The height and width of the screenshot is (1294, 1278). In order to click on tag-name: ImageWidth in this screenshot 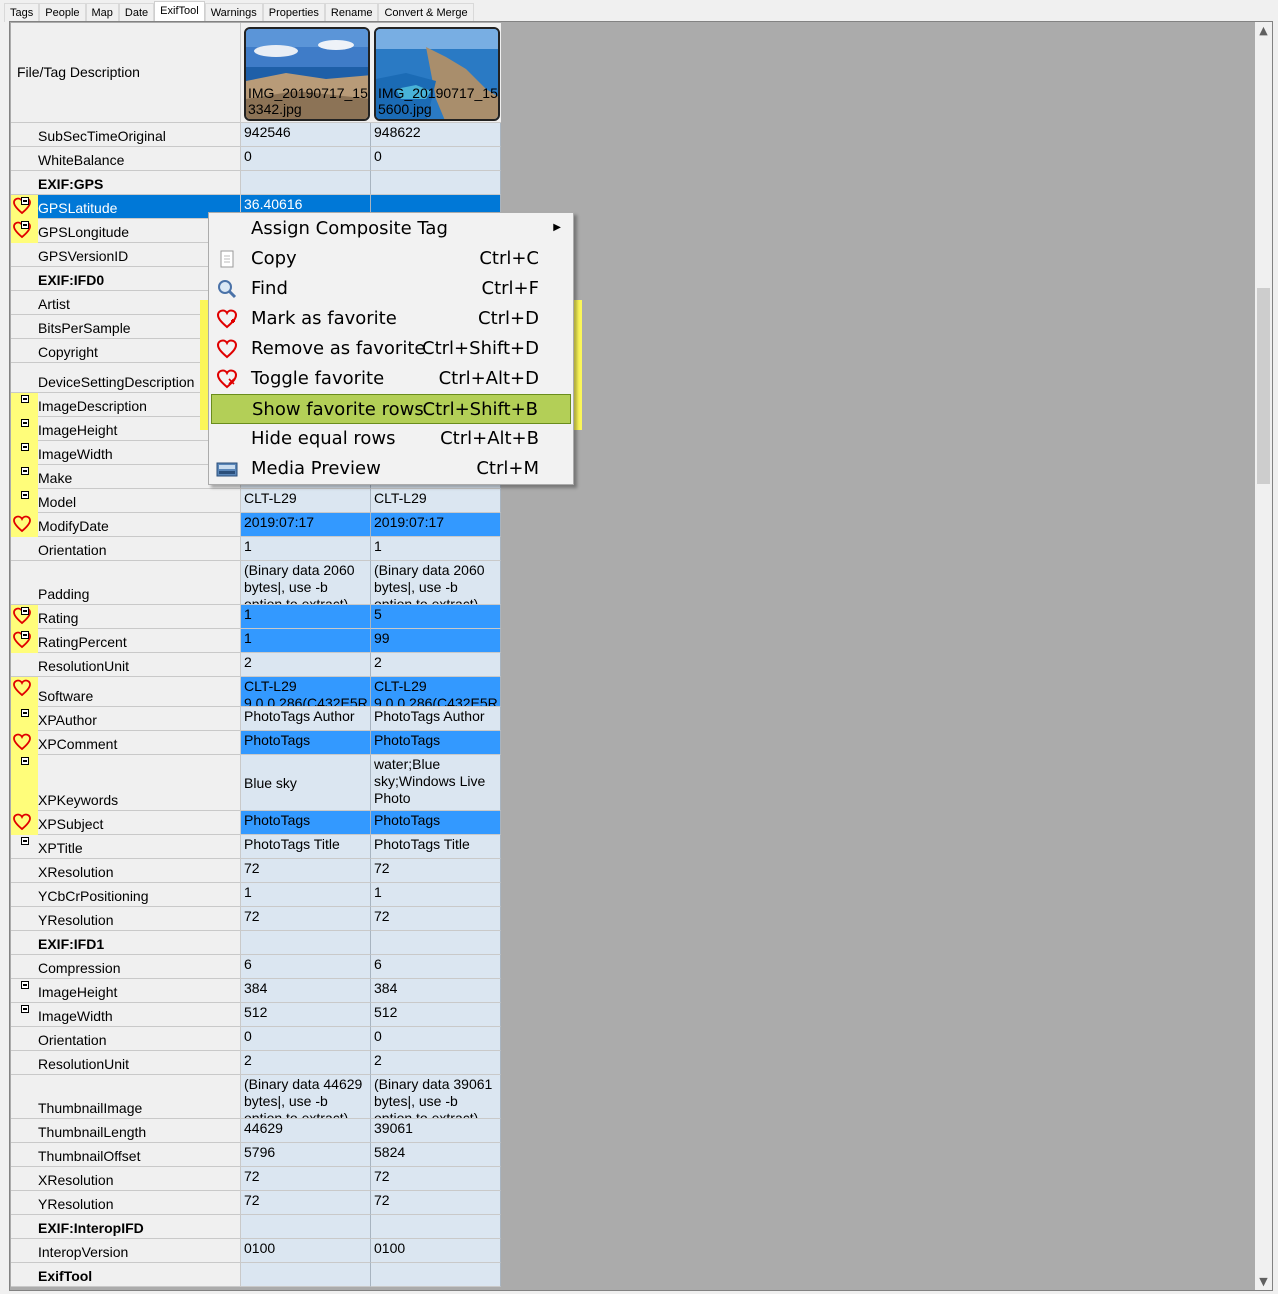, I will do `click(126, 453)`.